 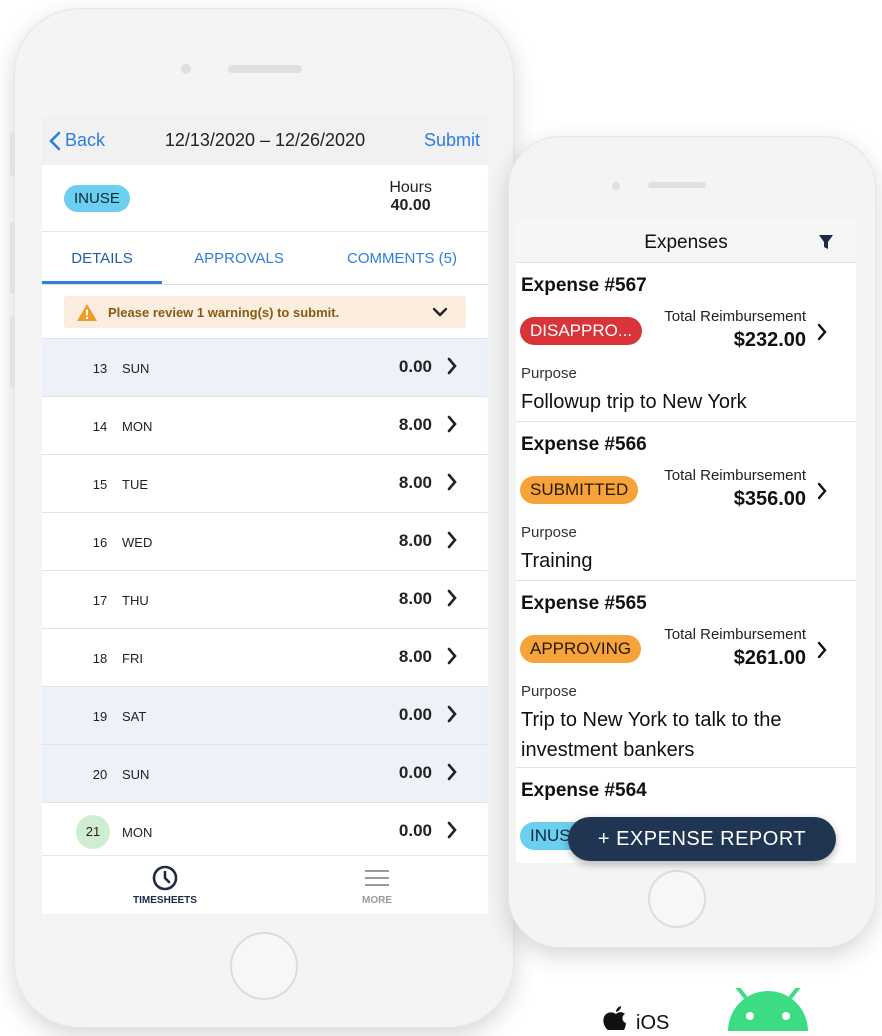 I want to click on android-icon, so click(x=768, y=1008).